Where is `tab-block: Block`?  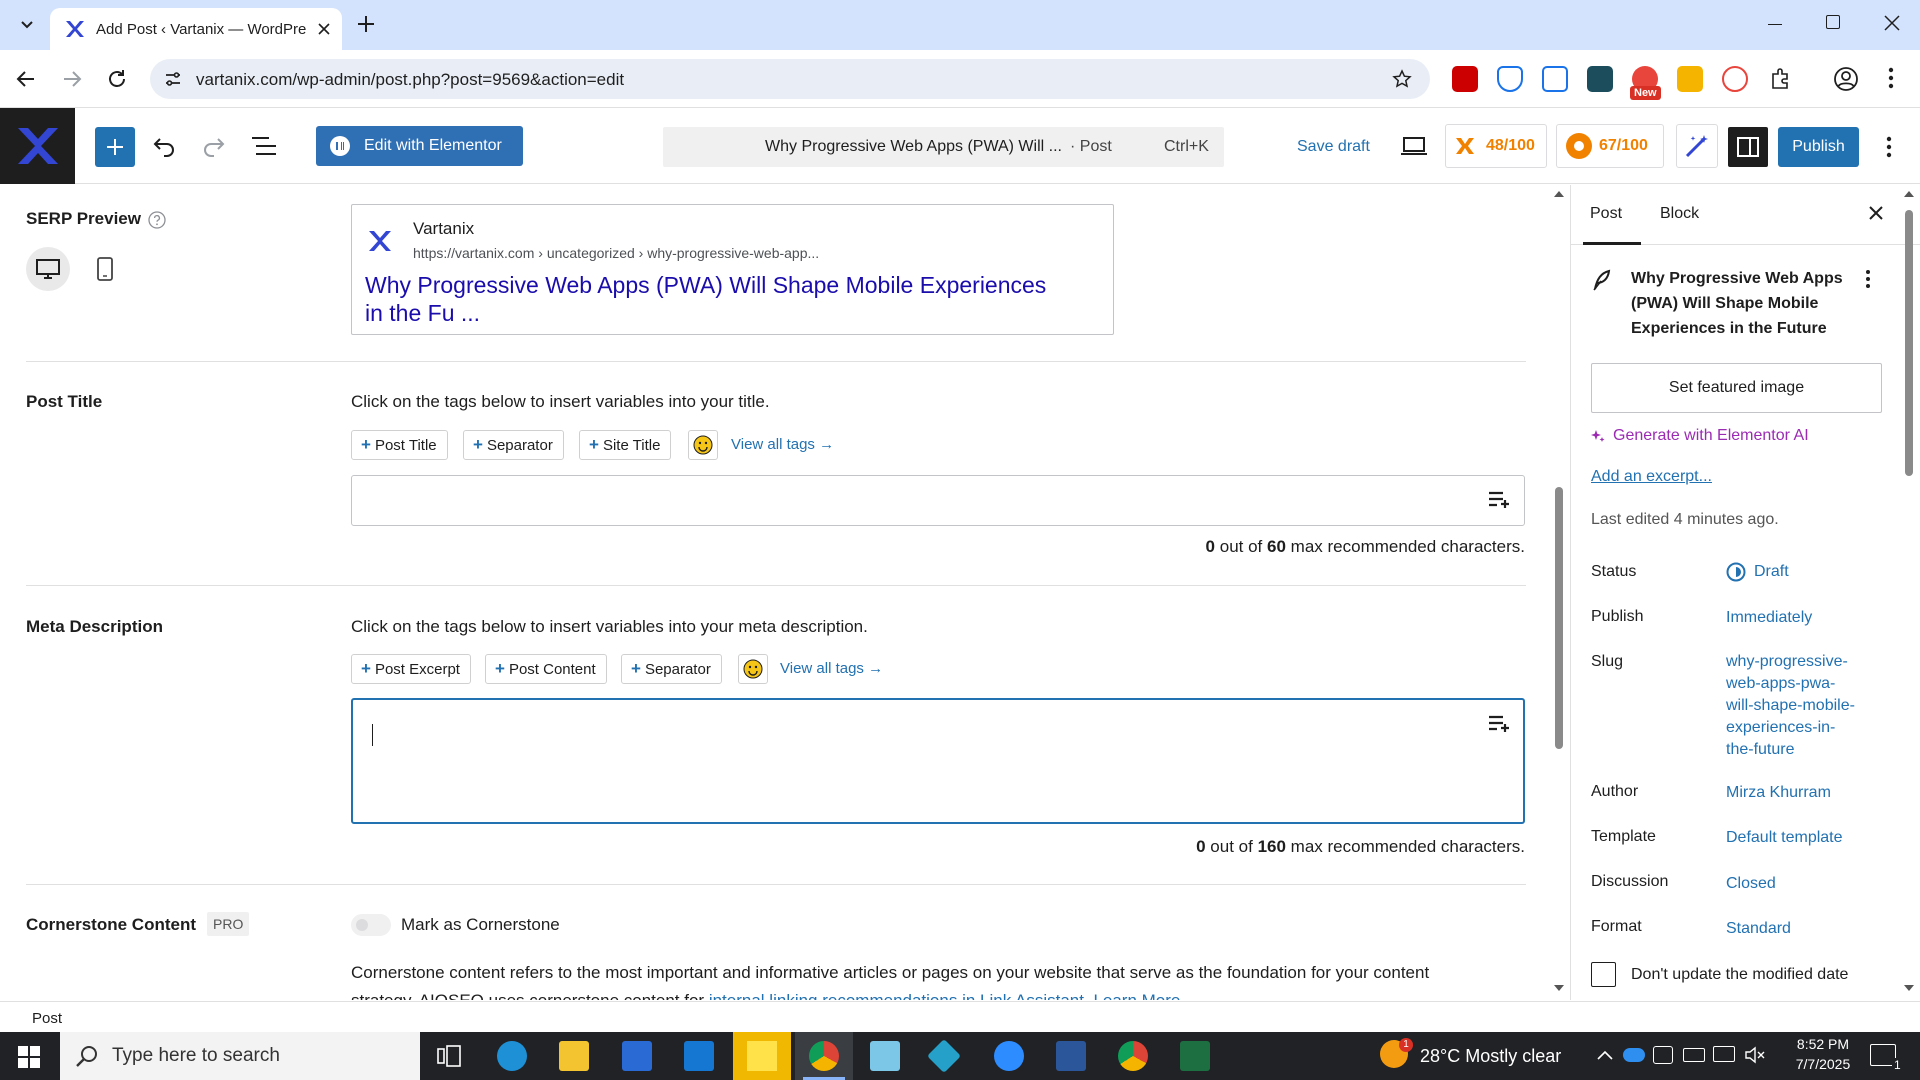 tab-block: Block is located at coordinates (1679, 214).